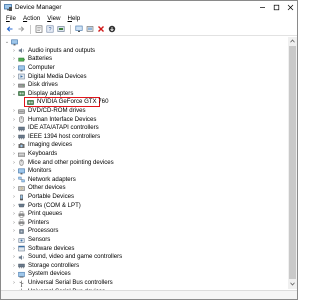 The height and width of the screenshot is (300, 320). What do you see at coordinates (100, 29) in the screenshot?
I see `disable-device-icon` at bounding box center [100, 29].